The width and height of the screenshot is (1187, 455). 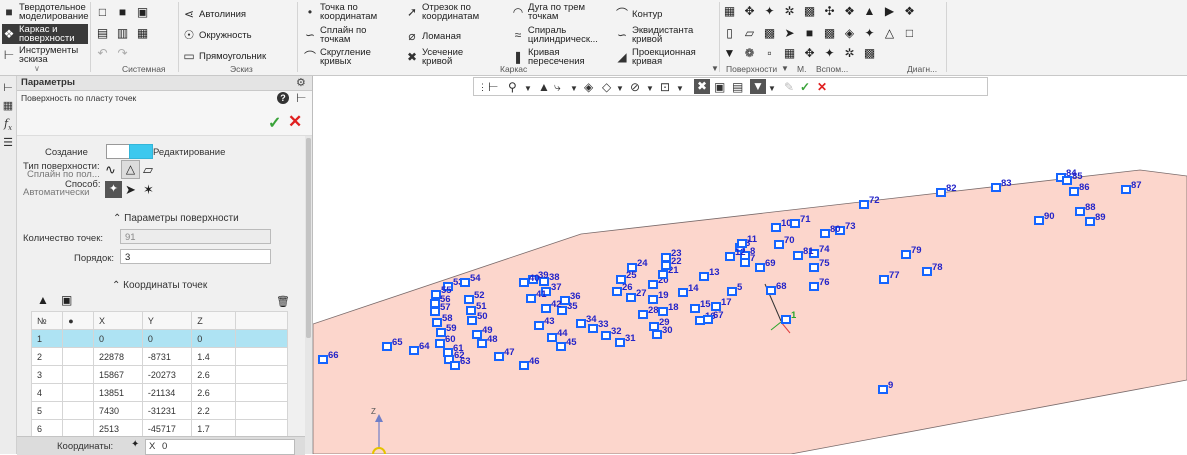 I want to click on zoom-dropdown-icon: ▼, so click(x=528, y=89).